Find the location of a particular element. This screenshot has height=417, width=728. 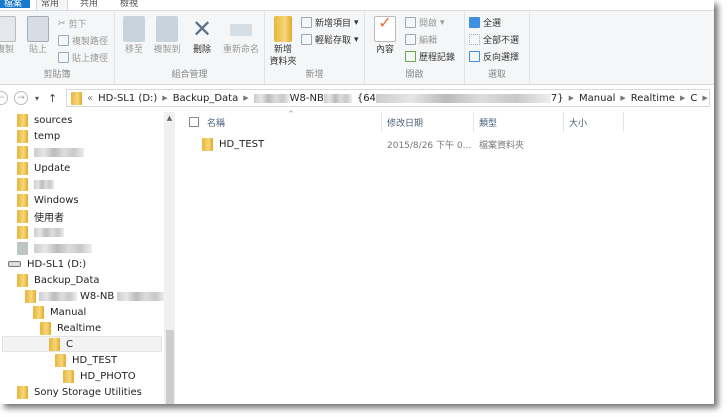

recent-dropdown-icon: ▾ is located at coordinates (37, 98).